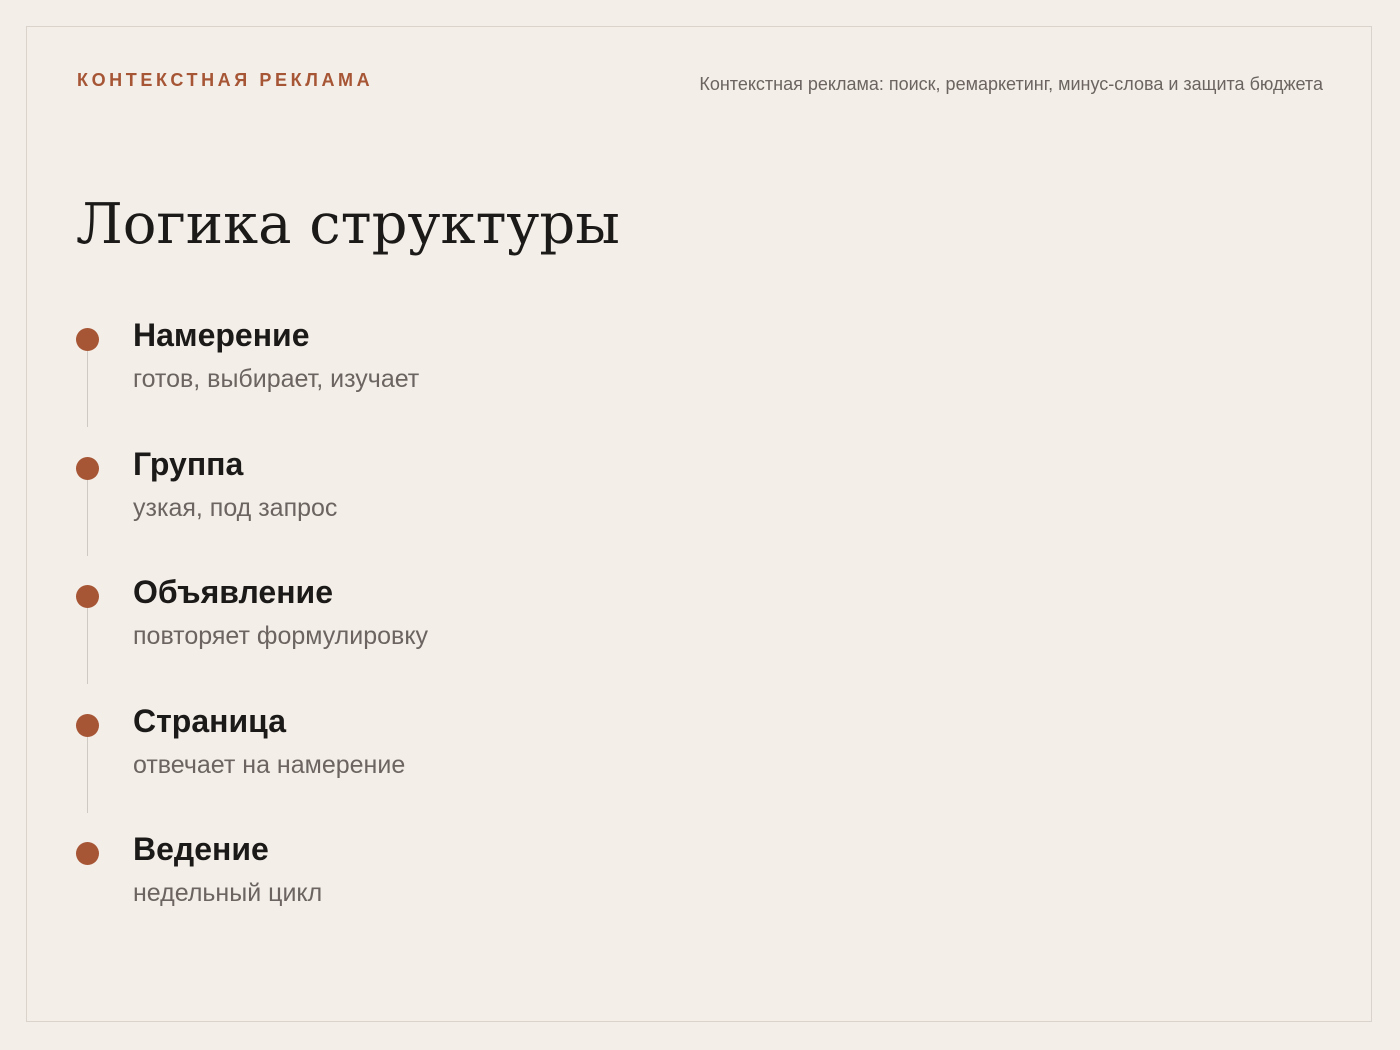 The image size is (1400, 1050). I want to click on timeline-step-group: Группа узкая, под запрос, so click(476, 508).